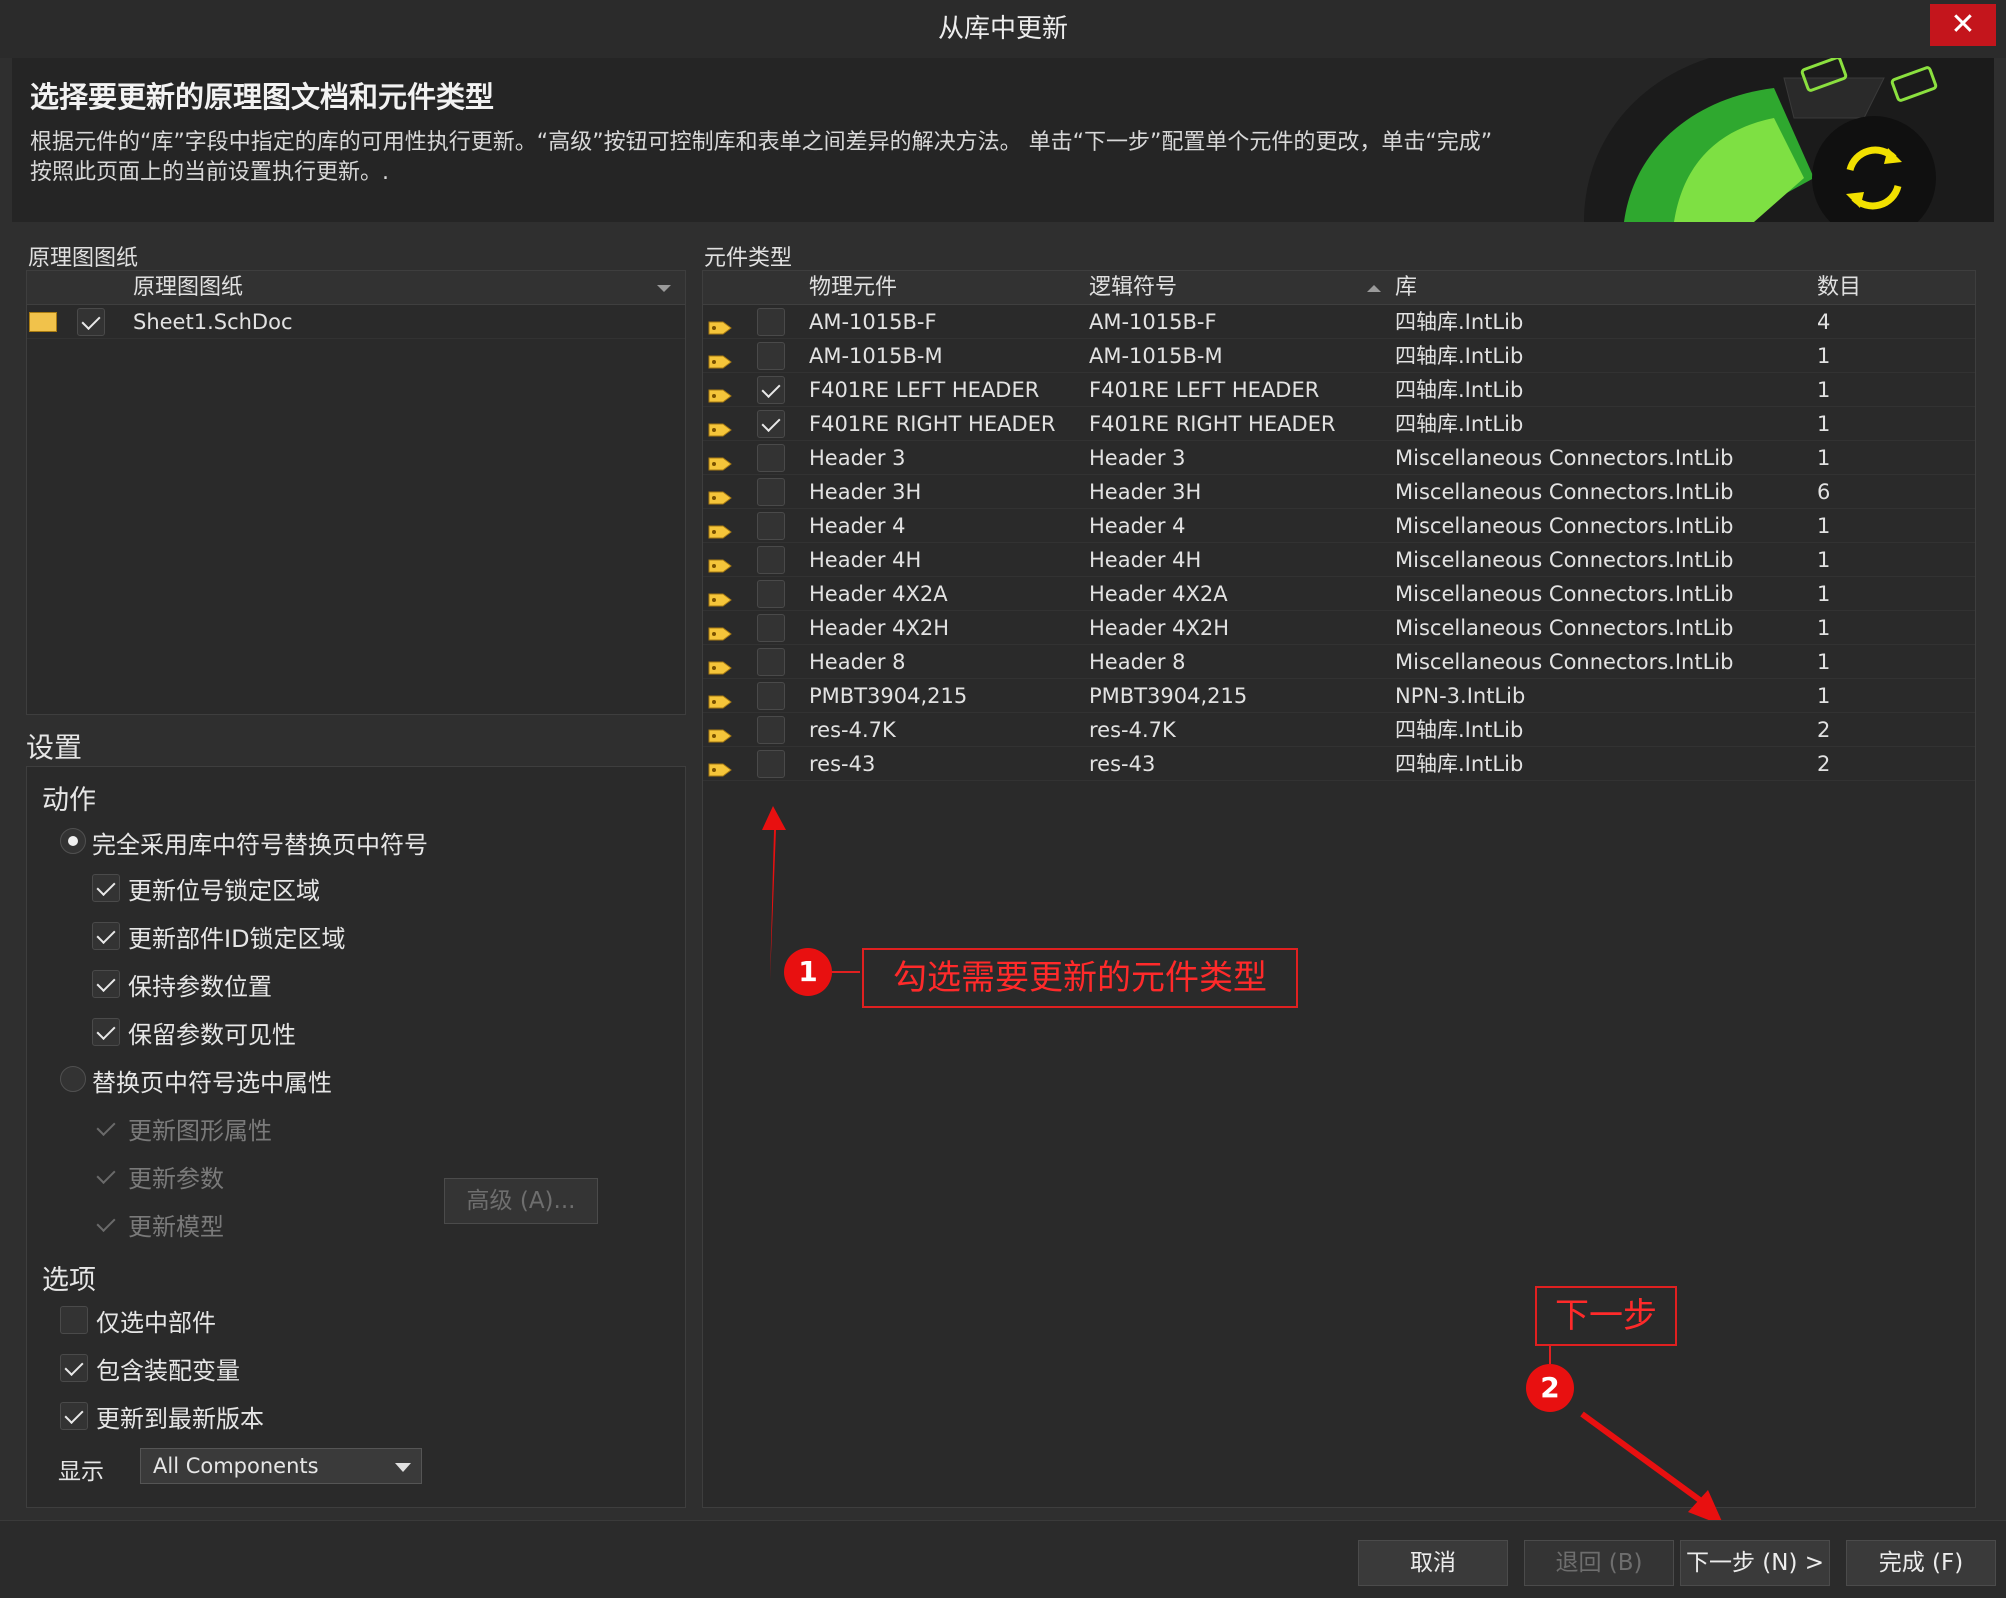 The image size is (2006, 1598). What do you see at coordinates (1080, 978) in the screenshot?
I see `annotation-label-1: 勾选需要更新的元件类型` at bounding box center [1080, 978].